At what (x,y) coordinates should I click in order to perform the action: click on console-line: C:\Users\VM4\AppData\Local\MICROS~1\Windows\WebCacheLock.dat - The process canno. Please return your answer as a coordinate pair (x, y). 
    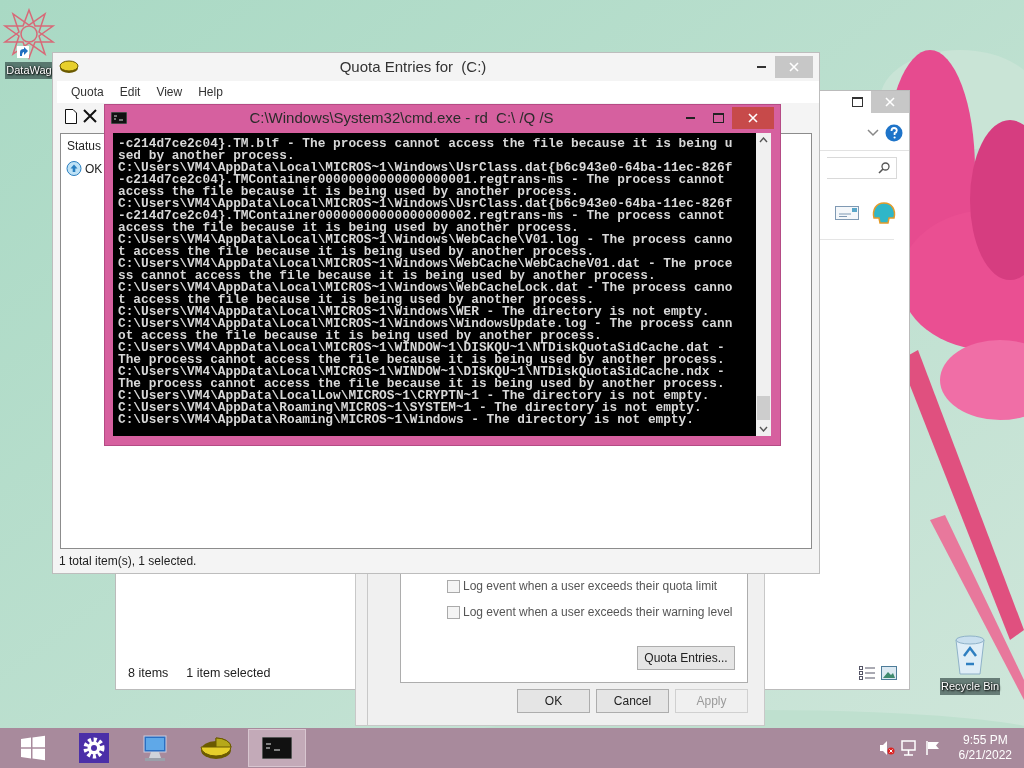
    Looking at the image, I should click on (425, 288).